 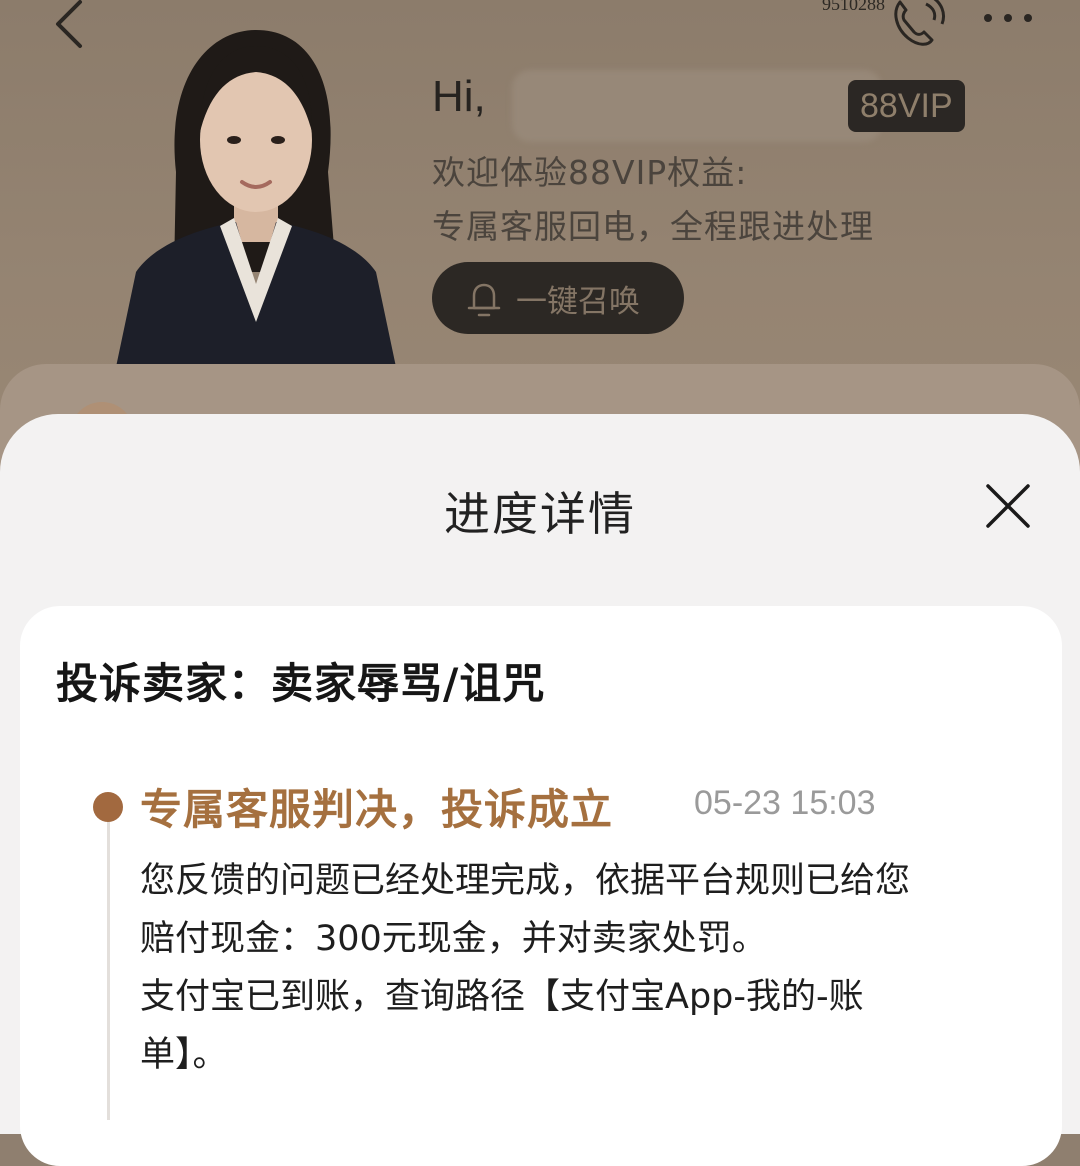 What do you see at coordinates (453, 939) in the screenshot?
I see `timeline-description-line: 赔付现金：300元现金，并对卖家处罚。` at bounding box center [453, 939].